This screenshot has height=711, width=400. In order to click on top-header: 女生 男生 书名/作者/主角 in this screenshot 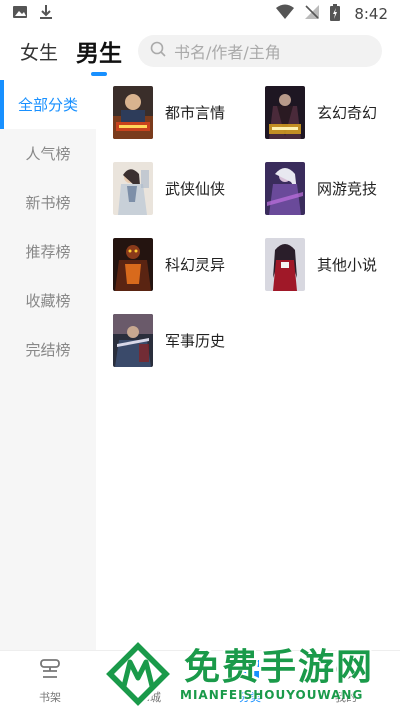, I will do `click(200, 51)`.